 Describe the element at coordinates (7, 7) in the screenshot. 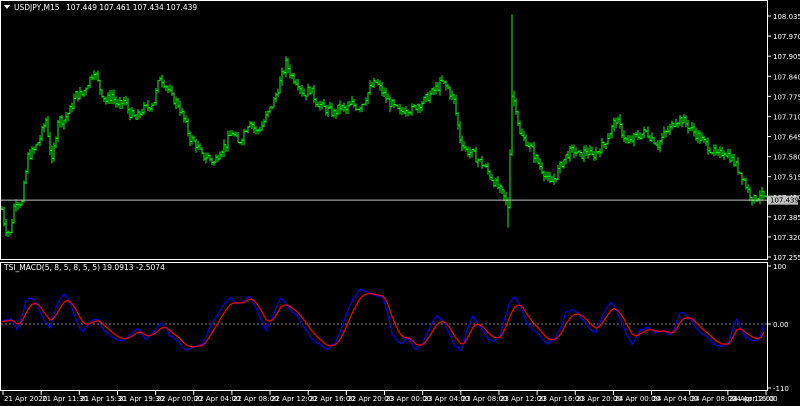

I see `dropdown-icon` at that location.